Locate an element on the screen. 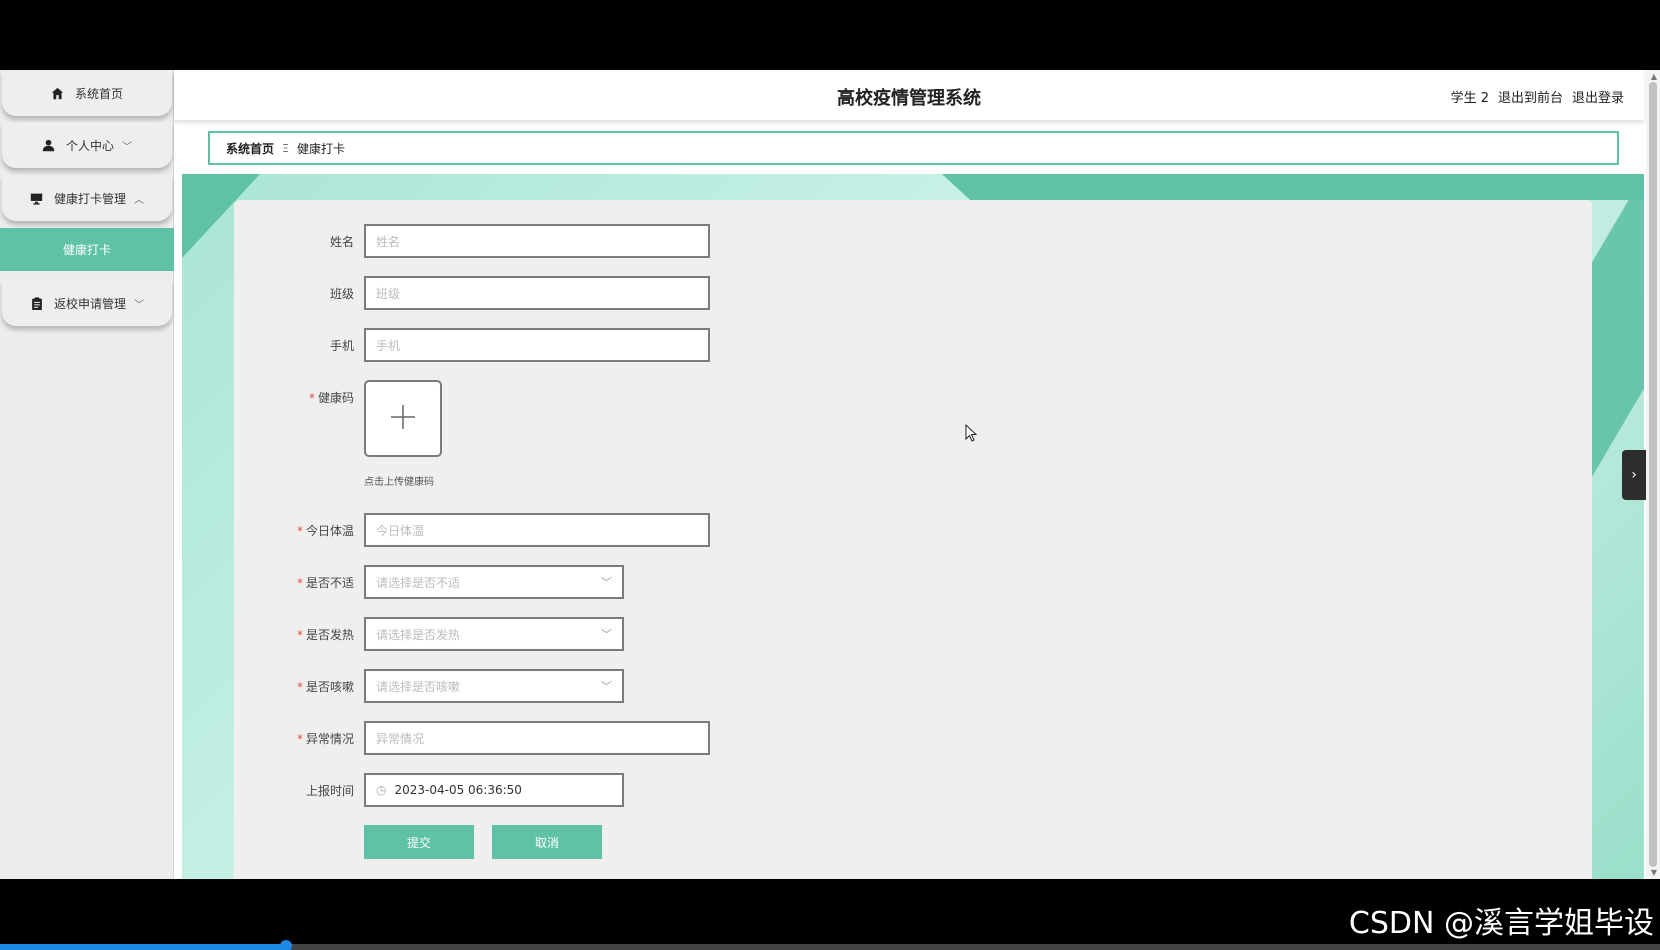  sidebar-item-health-checkin: 健康打卡 is located at coordinates (87, 249).